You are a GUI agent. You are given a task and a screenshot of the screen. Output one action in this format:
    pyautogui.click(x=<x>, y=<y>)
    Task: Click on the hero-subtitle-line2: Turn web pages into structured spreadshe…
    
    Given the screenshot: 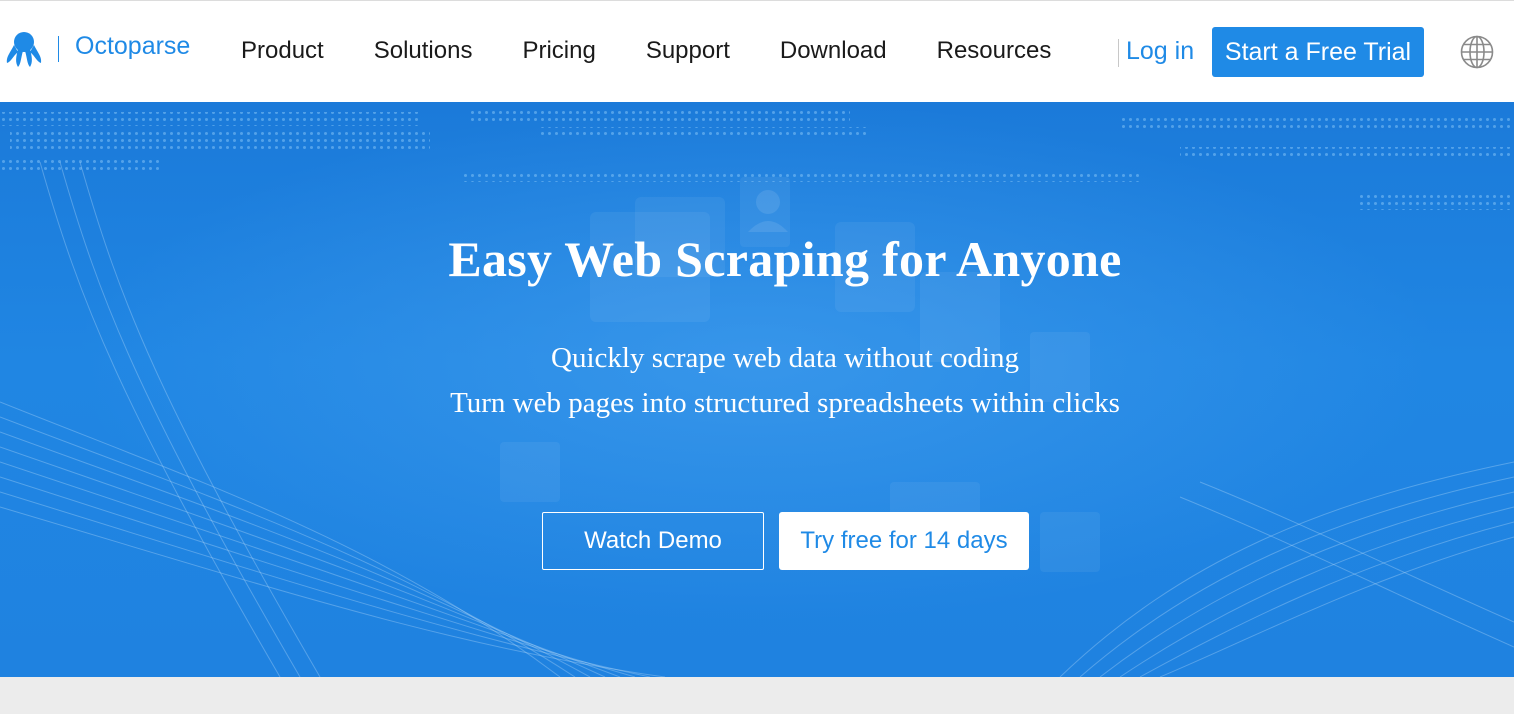 What is the action you would take?
    pyautogui.click(x=785, y=403)
    